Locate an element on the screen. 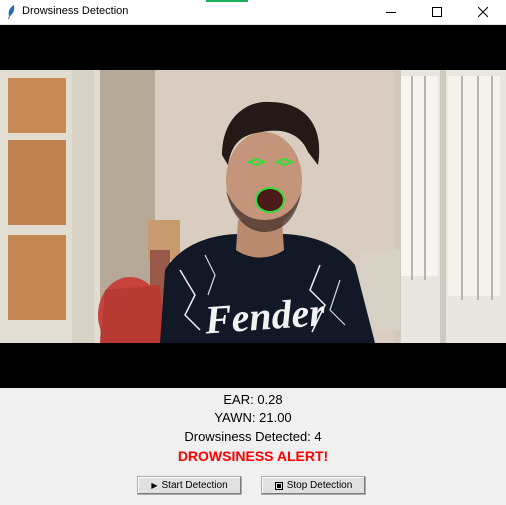 This screenshot has height=505, width=506. stop-detection-label: Stop Detection is located at coordinates (319, 485).